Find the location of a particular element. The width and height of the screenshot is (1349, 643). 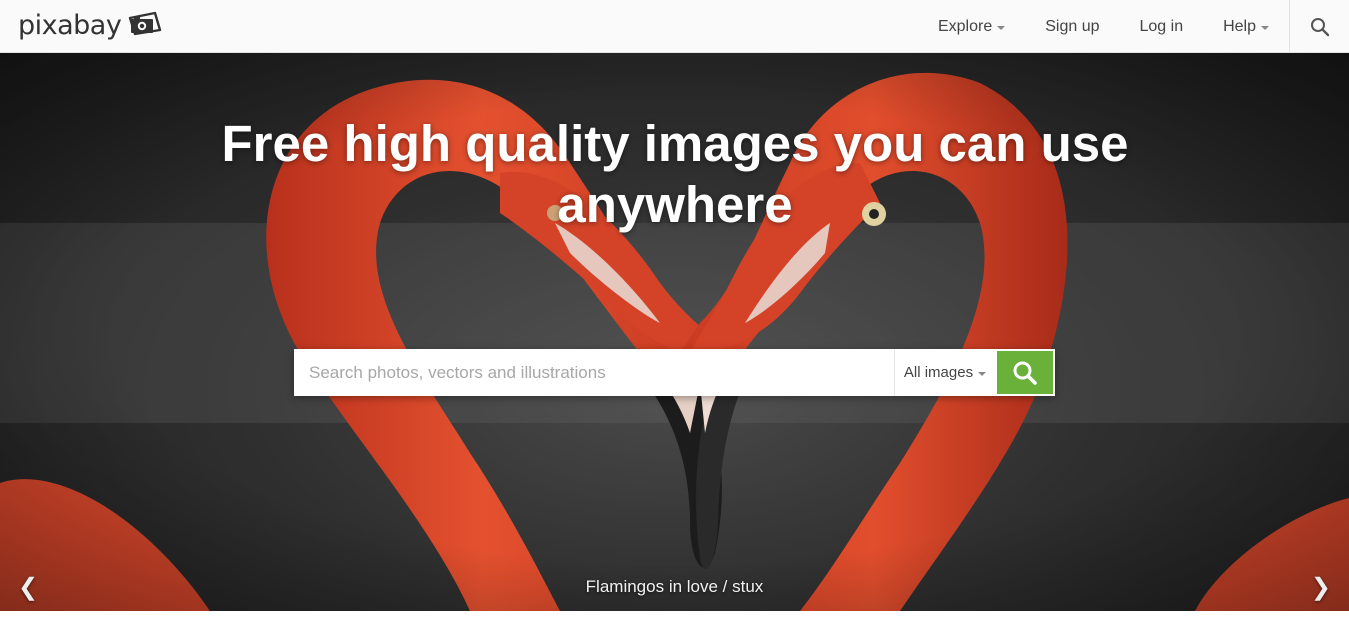

top-navigation-bar: pixabay Explore Sign up Log in Help is located at coordinates (674, 26).